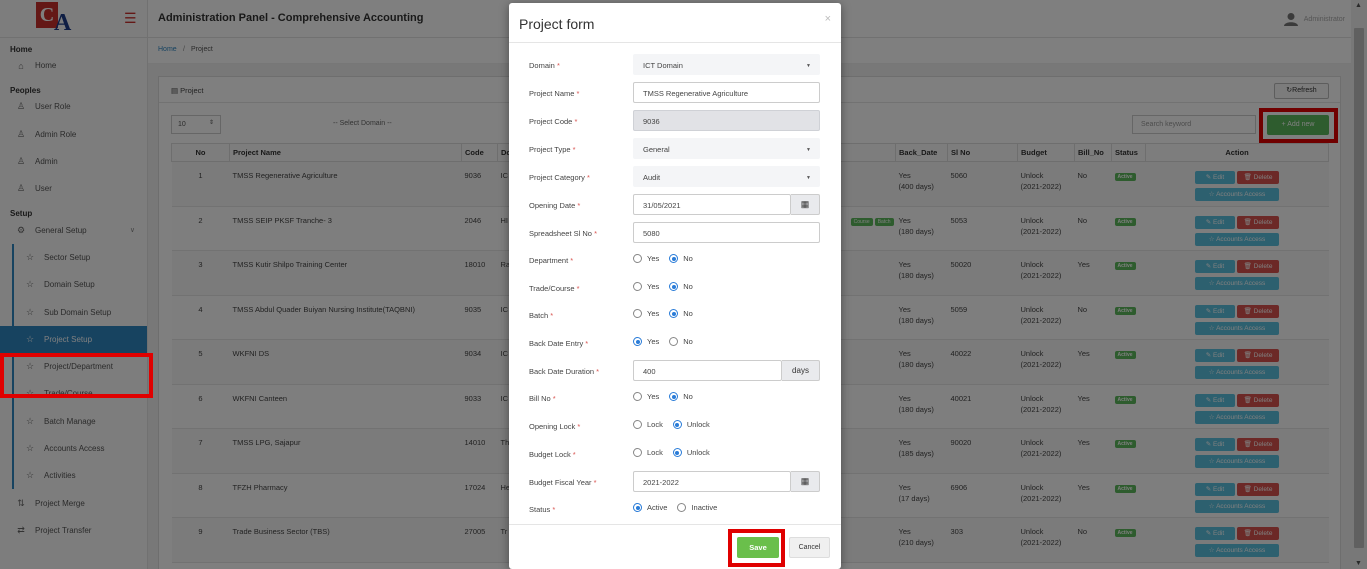 The width and height of the screenshot is (1367, 569). I want to click on field-label: Trade/Course *, so click(554, 288).